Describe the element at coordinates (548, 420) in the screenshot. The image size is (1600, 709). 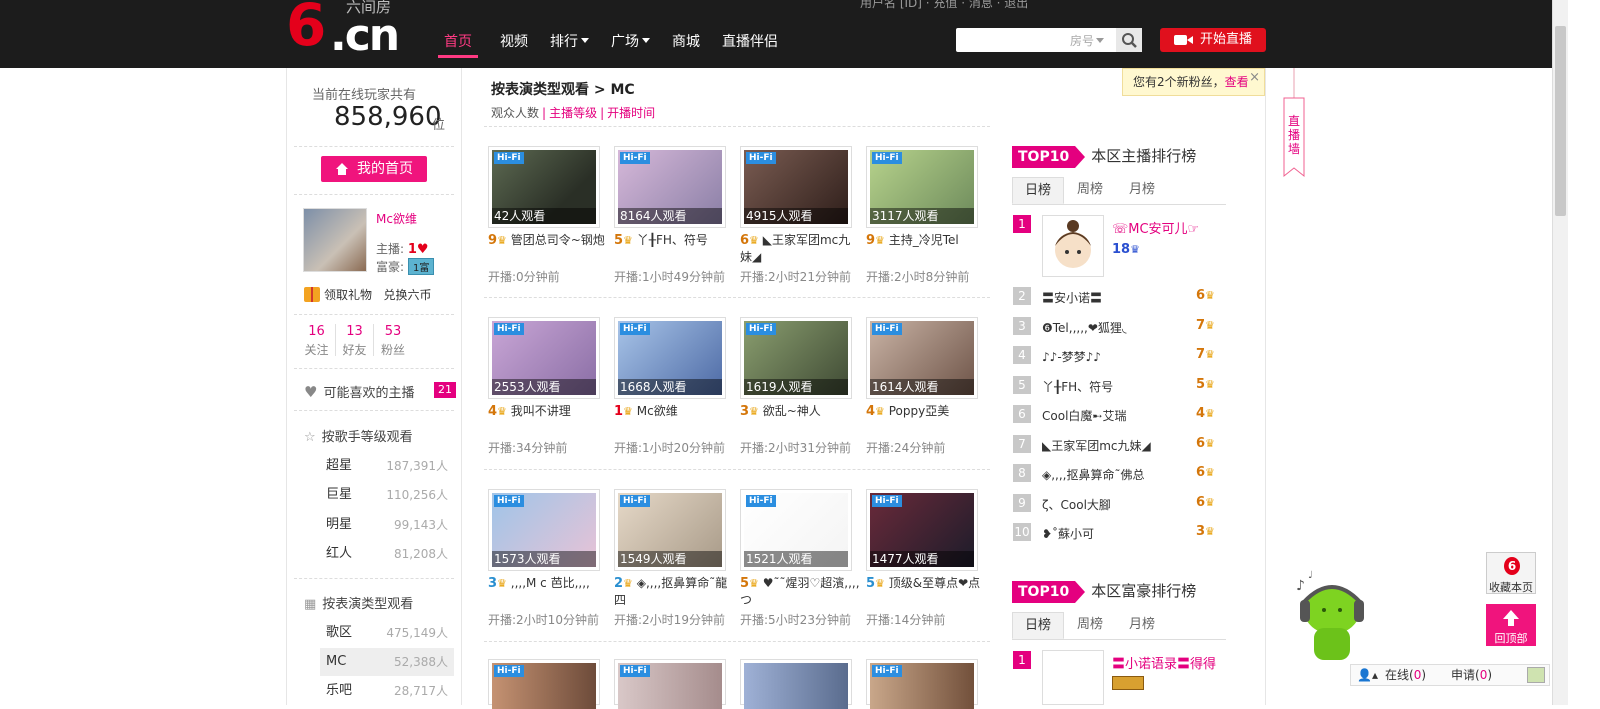
I see `room-title: 4♛ 我叫不讲理` at that location.